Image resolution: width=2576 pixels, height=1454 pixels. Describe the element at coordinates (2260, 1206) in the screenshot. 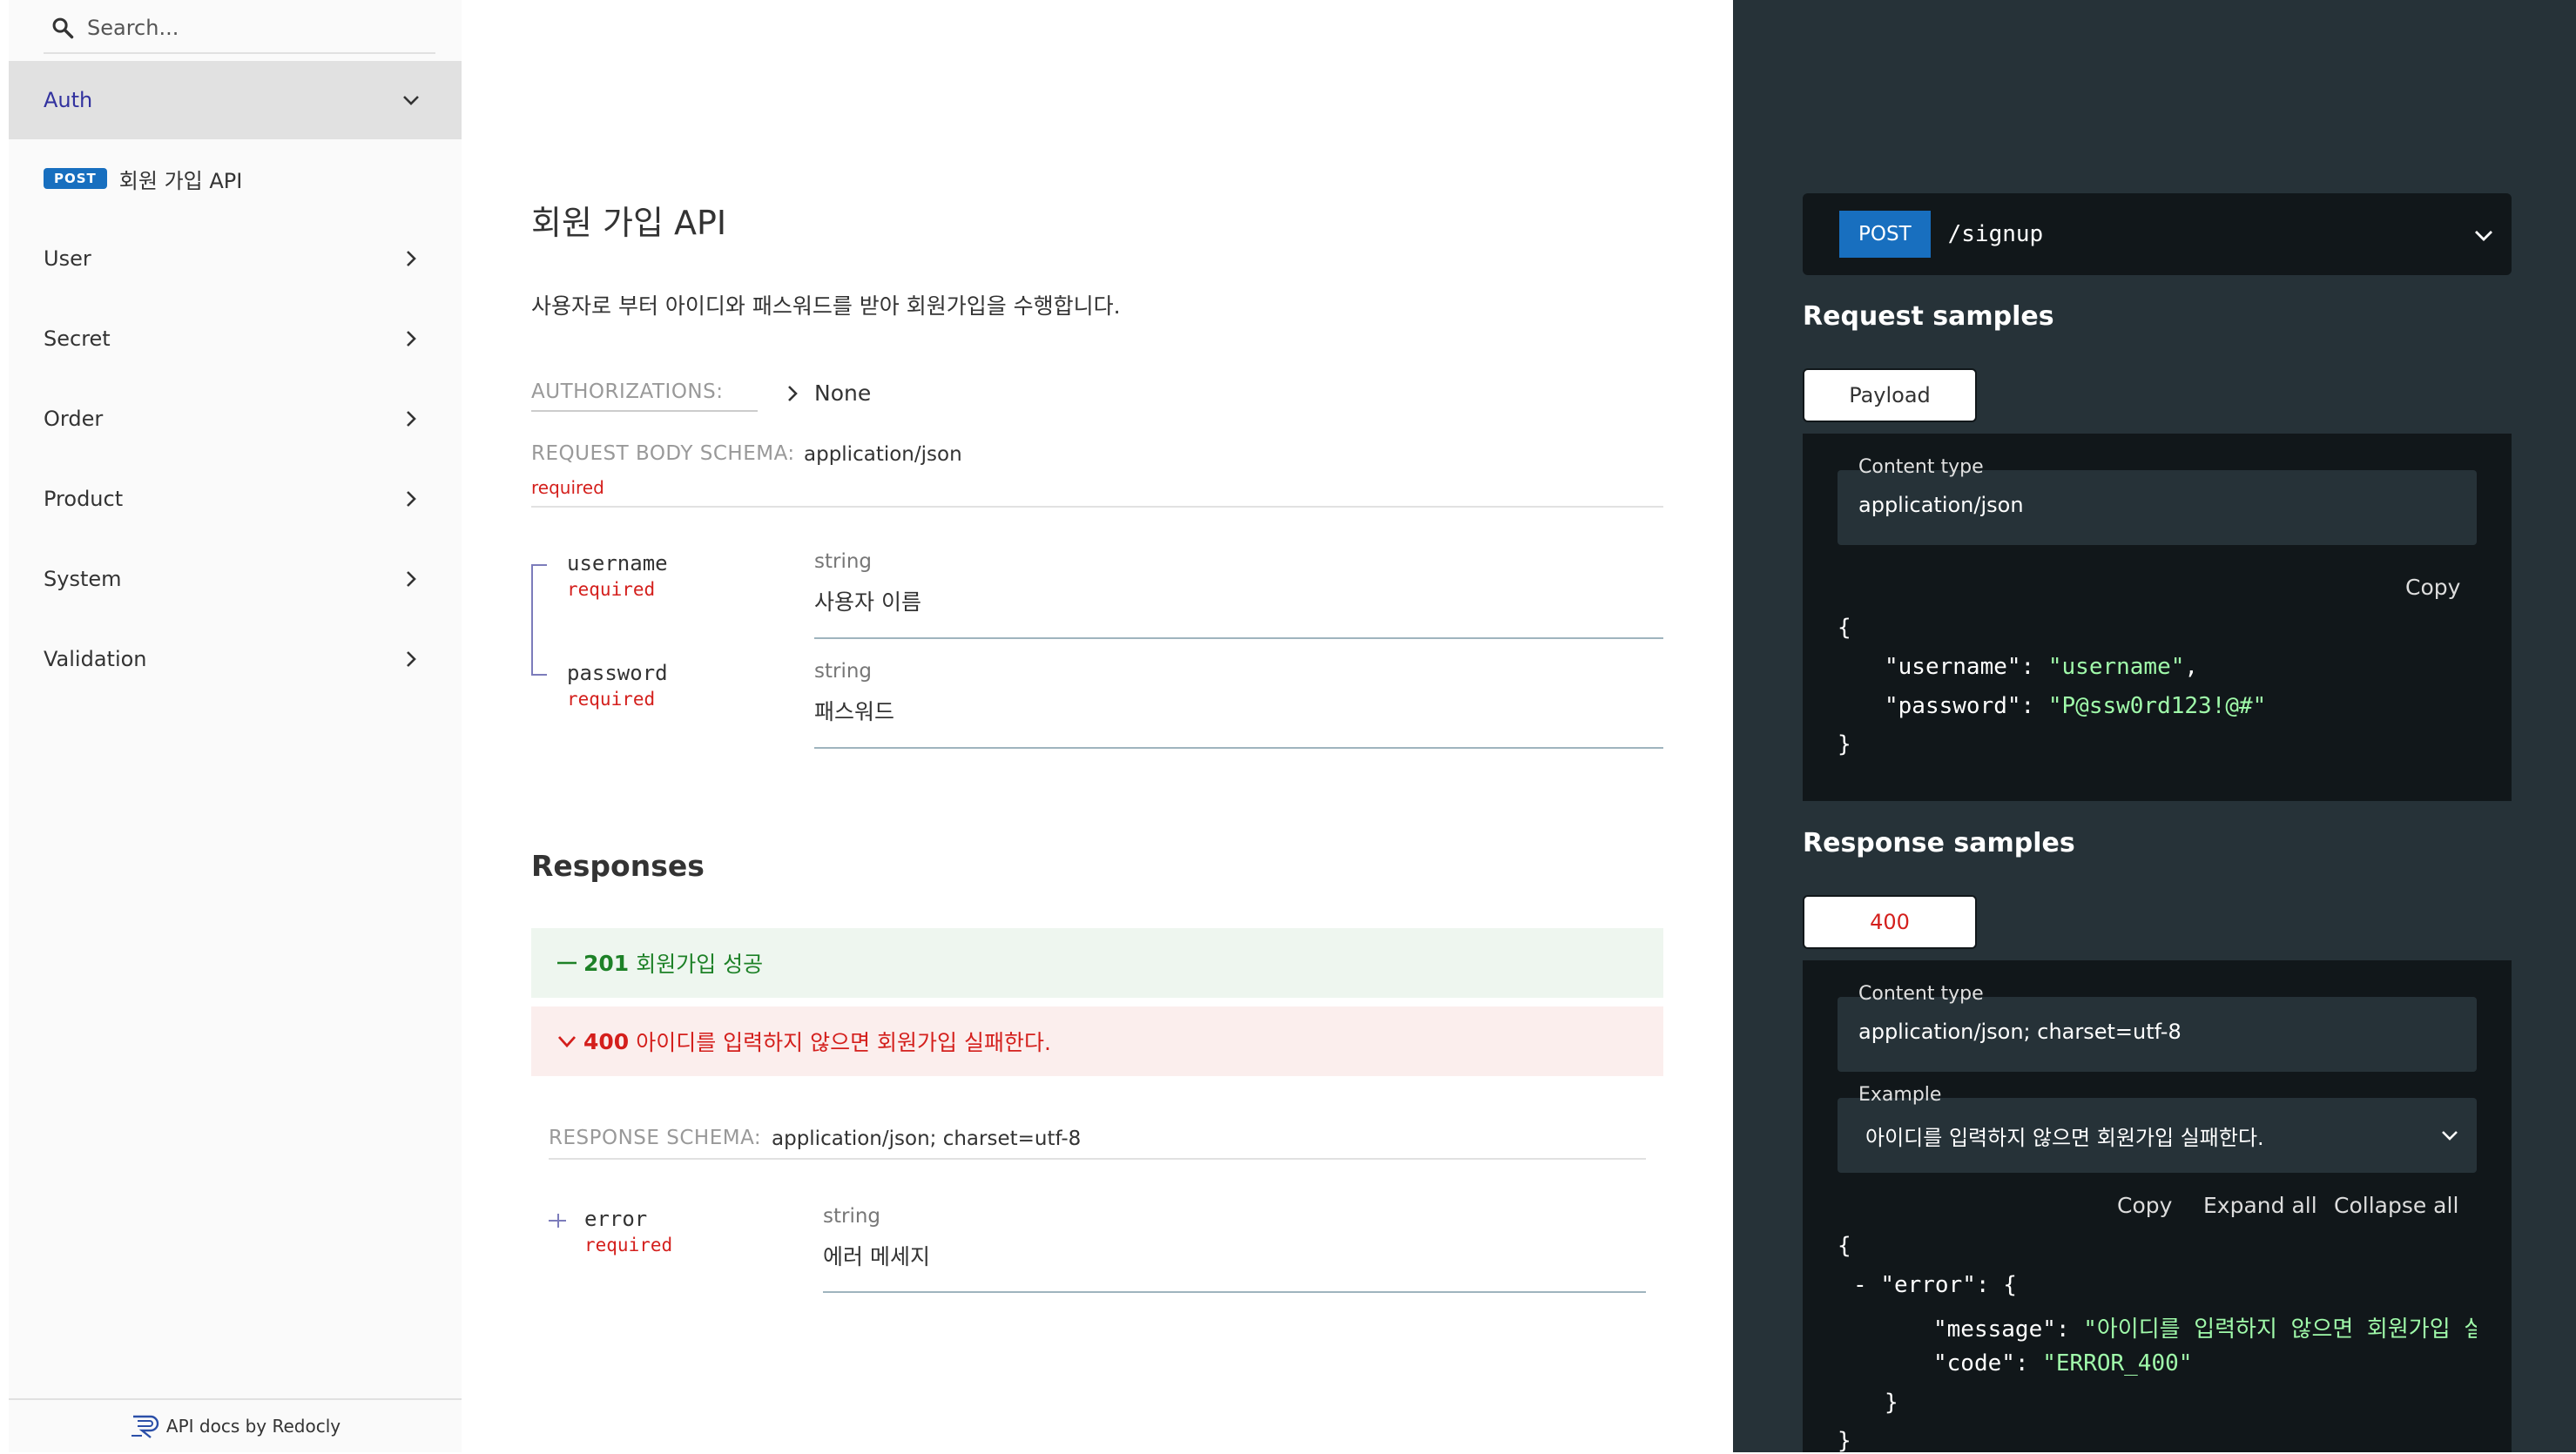

I see `expand-all-button: Expand all` at that location.